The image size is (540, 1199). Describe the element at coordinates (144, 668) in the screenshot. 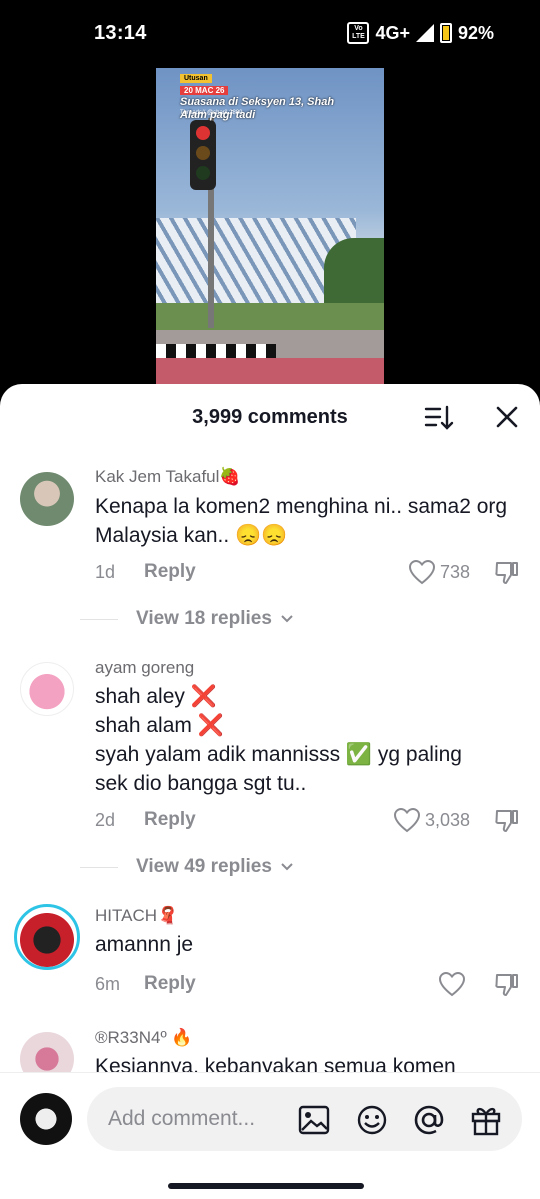

I see `comment-username: ayam goreng` at that location.